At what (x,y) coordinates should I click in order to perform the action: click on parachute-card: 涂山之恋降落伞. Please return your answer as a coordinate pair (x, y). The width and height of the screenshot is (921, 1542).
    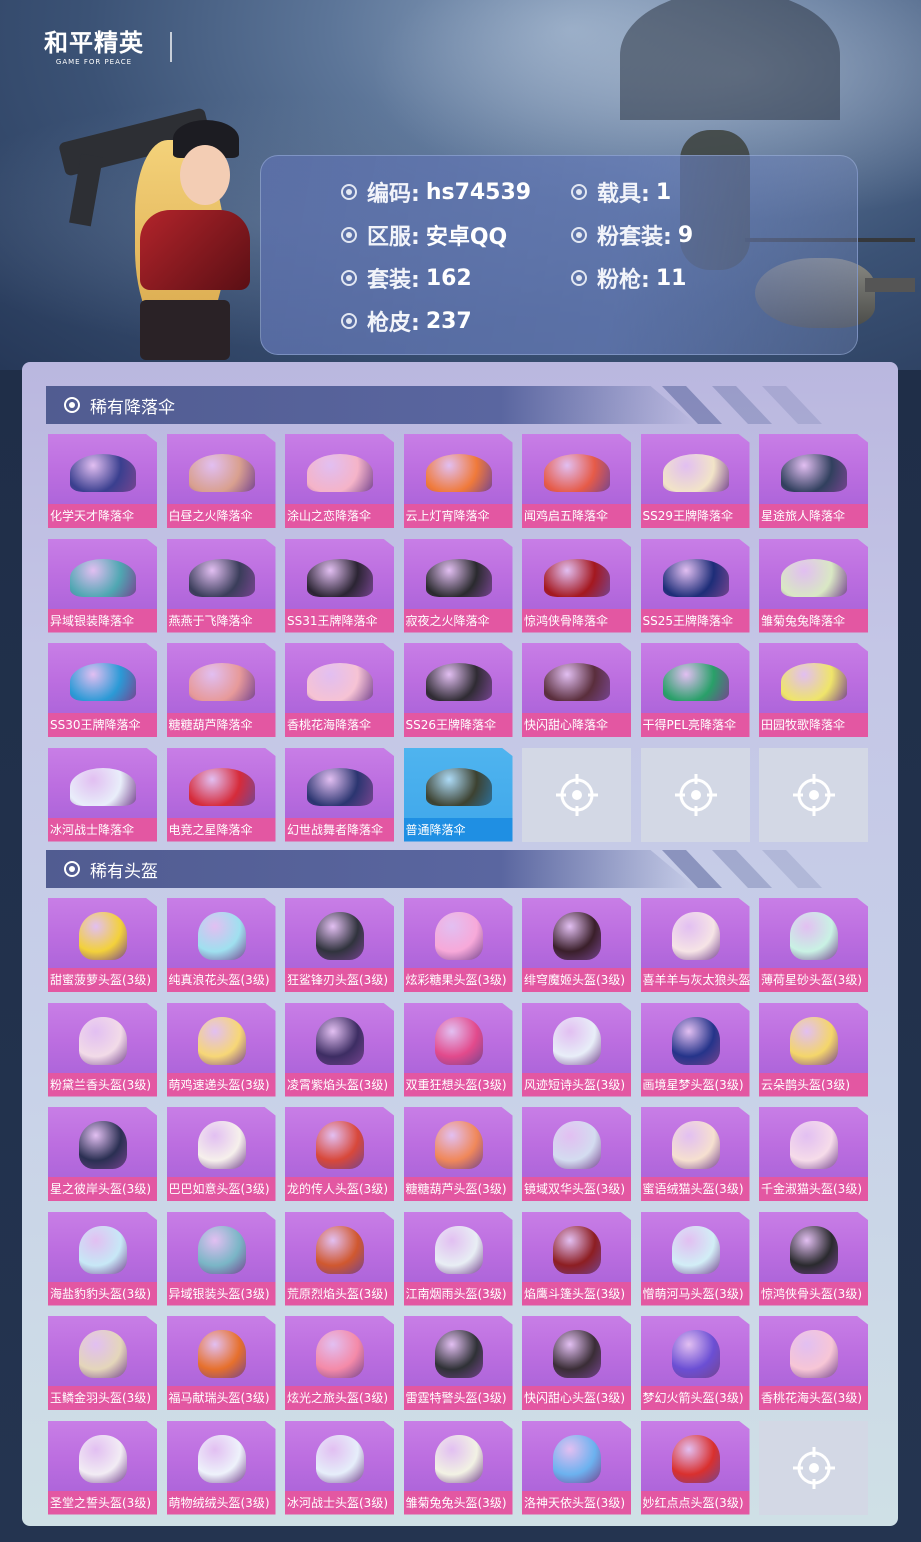
    Looking at the image, I should click on (339, 481).